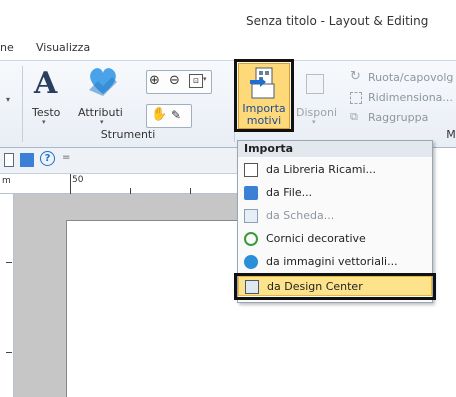  Describe the element at coordinates (47, 158) in the screenshot. I see `help-icon: ?` at that location.